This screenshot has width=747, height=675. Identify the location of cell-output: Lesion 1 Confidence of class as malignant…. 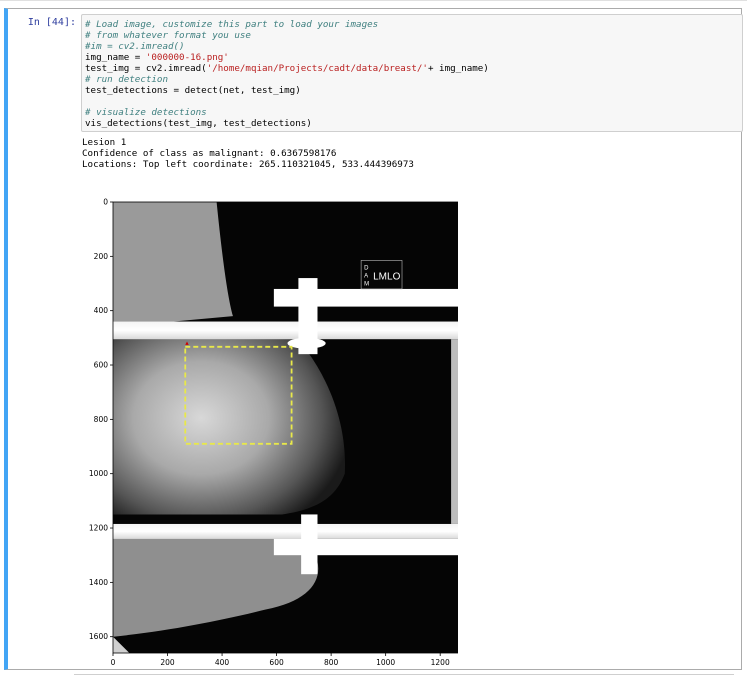
(248, 153).